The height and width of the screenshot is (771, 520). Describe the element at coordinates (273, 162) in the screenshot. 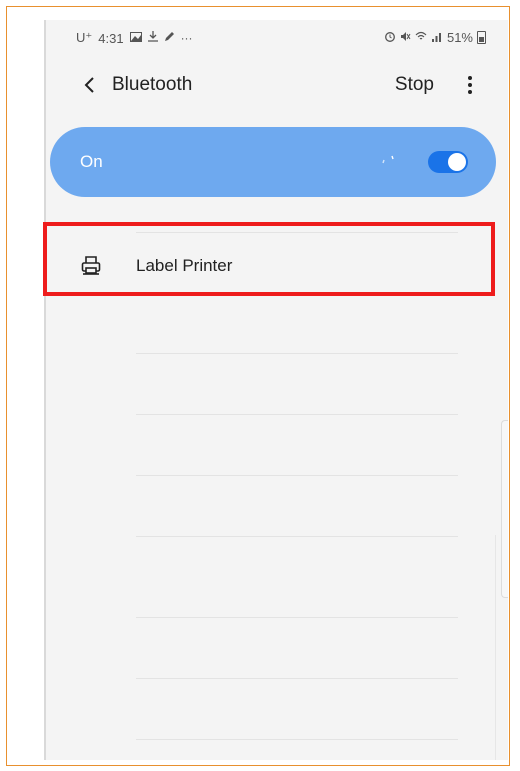

I see `bluetooth-toggle-row: On` at that location.